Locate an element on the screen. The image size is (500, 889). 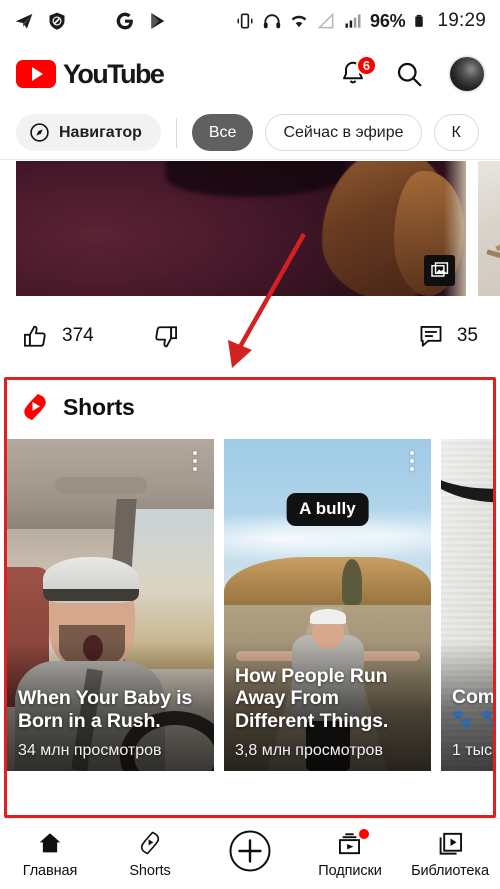
multi-image-icon is located at coordinates (439, 270).